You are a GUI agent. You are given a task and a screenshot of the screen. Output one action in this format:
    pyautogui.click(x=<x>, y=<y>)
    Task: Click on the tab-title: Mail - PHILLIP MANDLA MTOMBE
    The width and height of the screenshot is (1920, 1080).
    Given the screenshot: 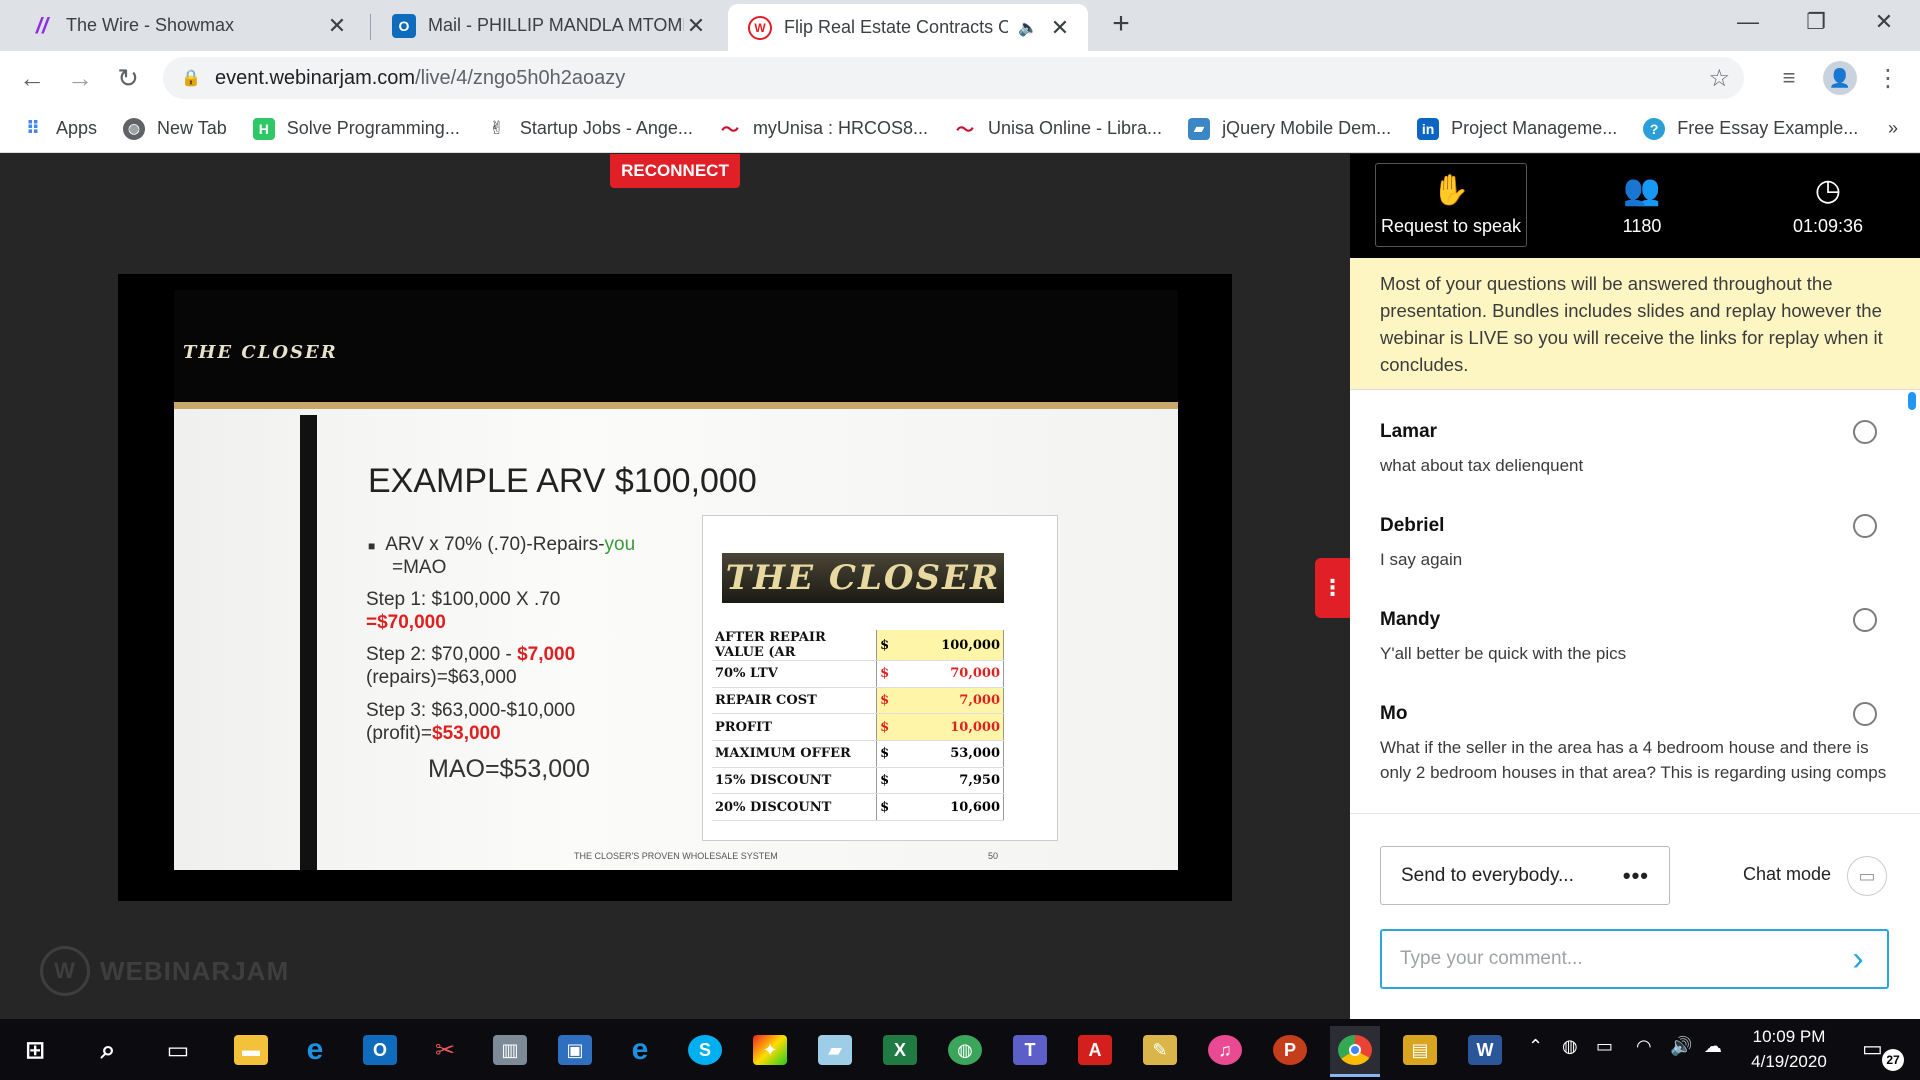 What is the action you would take?
    pyautogui.click(x=556, y=25)
    